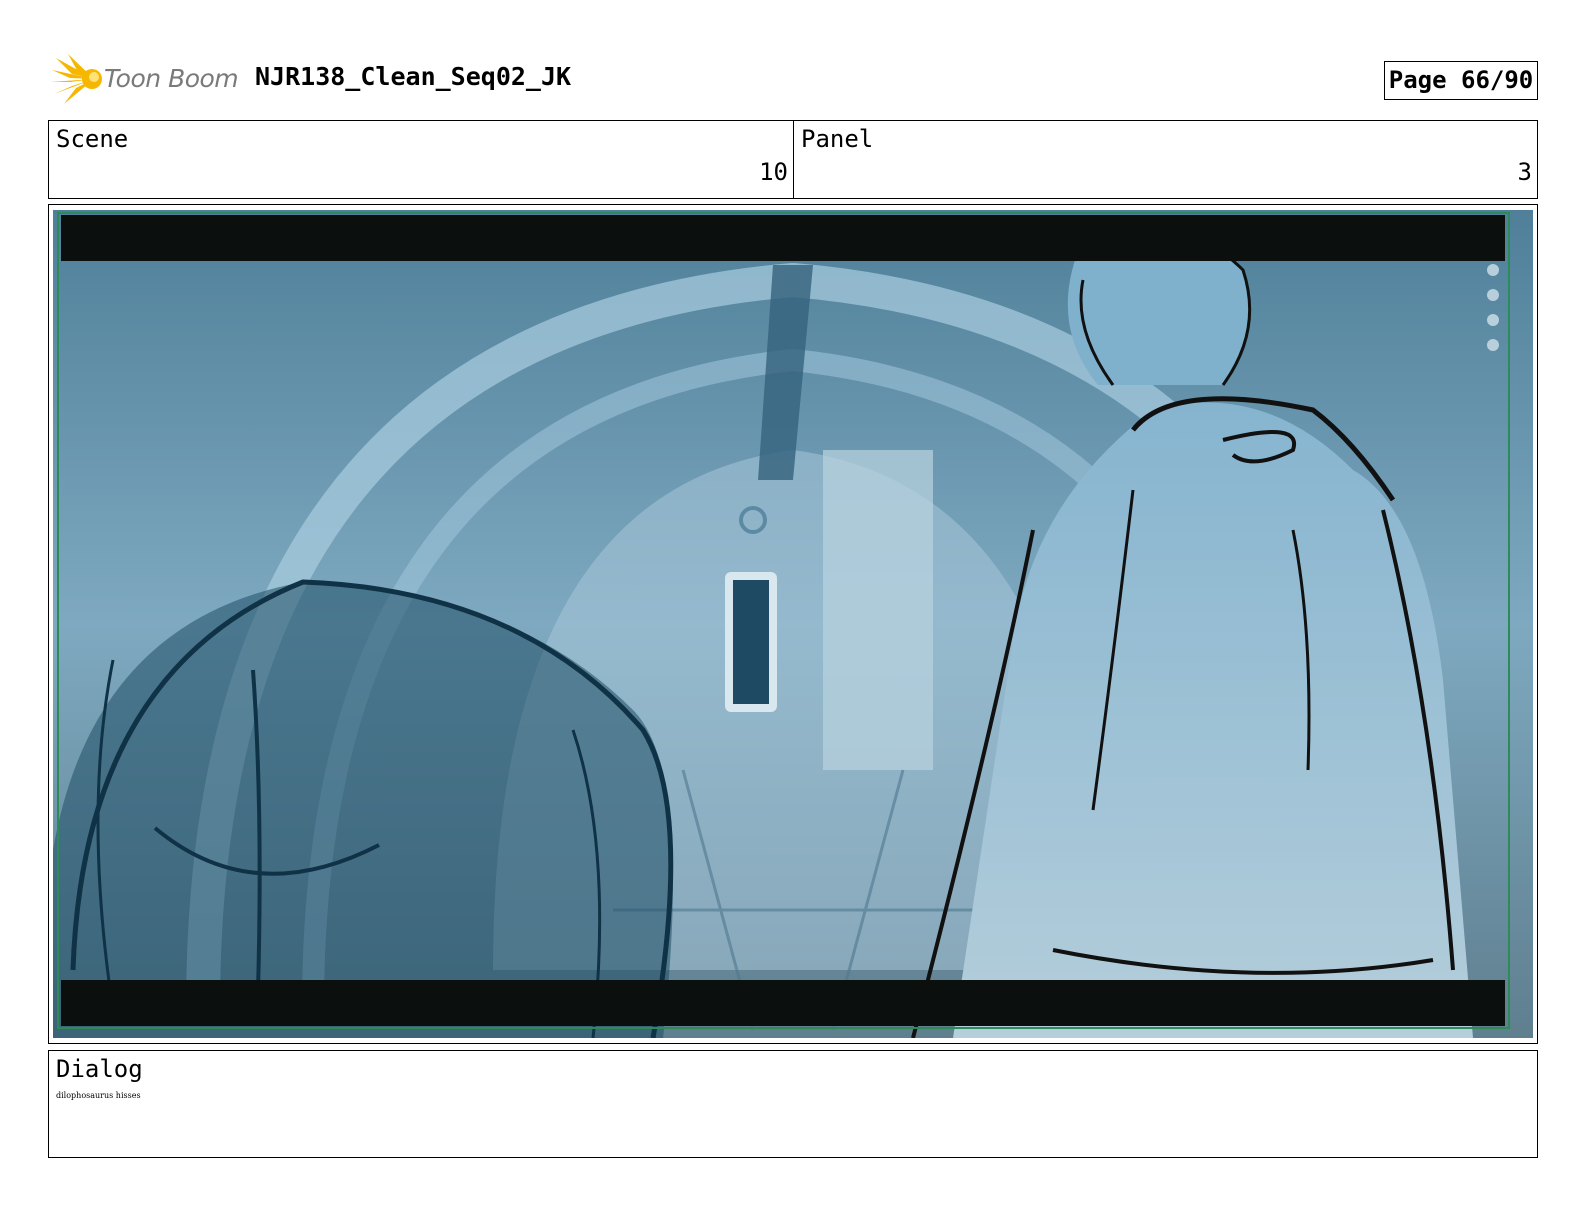  What do you see at coordinates (413, 76) in the screenshot?
I see `project-title: NJR138_Clean_Seq02_JK` at bounding box center [413, 76].